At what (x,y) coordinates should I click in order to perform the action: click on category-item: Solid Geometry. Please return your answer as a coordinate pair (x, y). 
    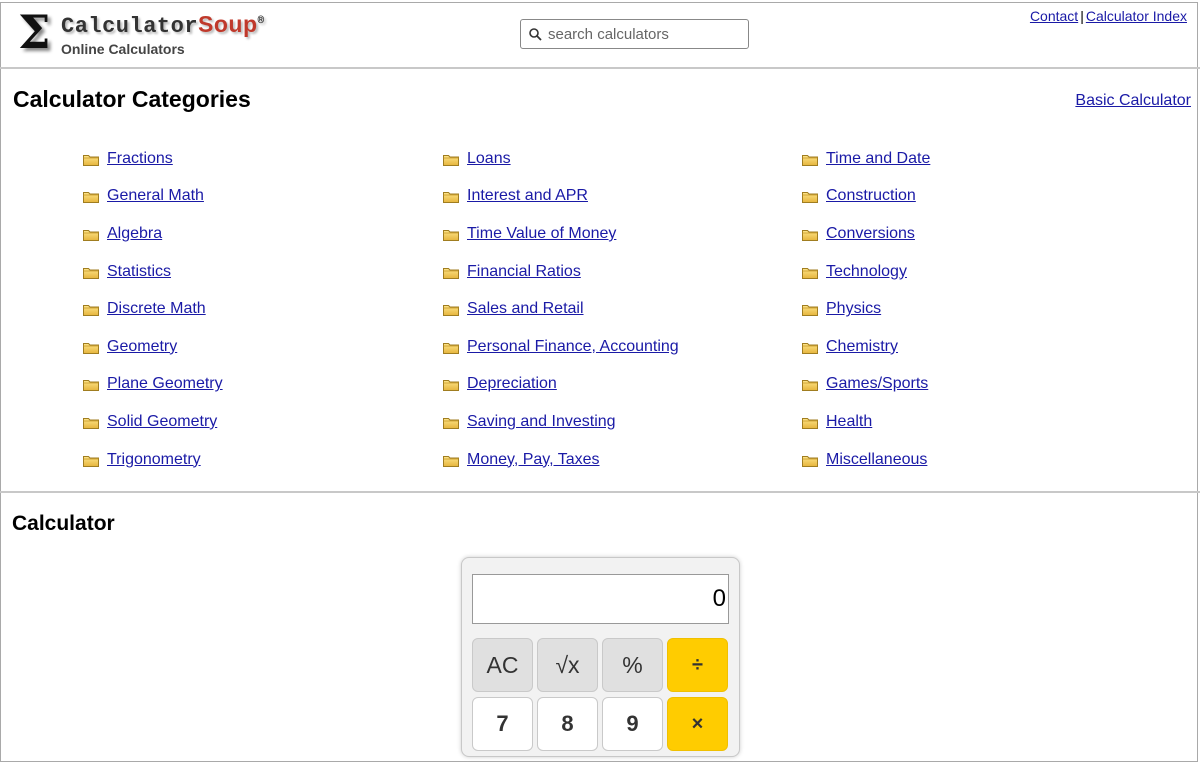
    Looking at the image, I should click on (153, 422).